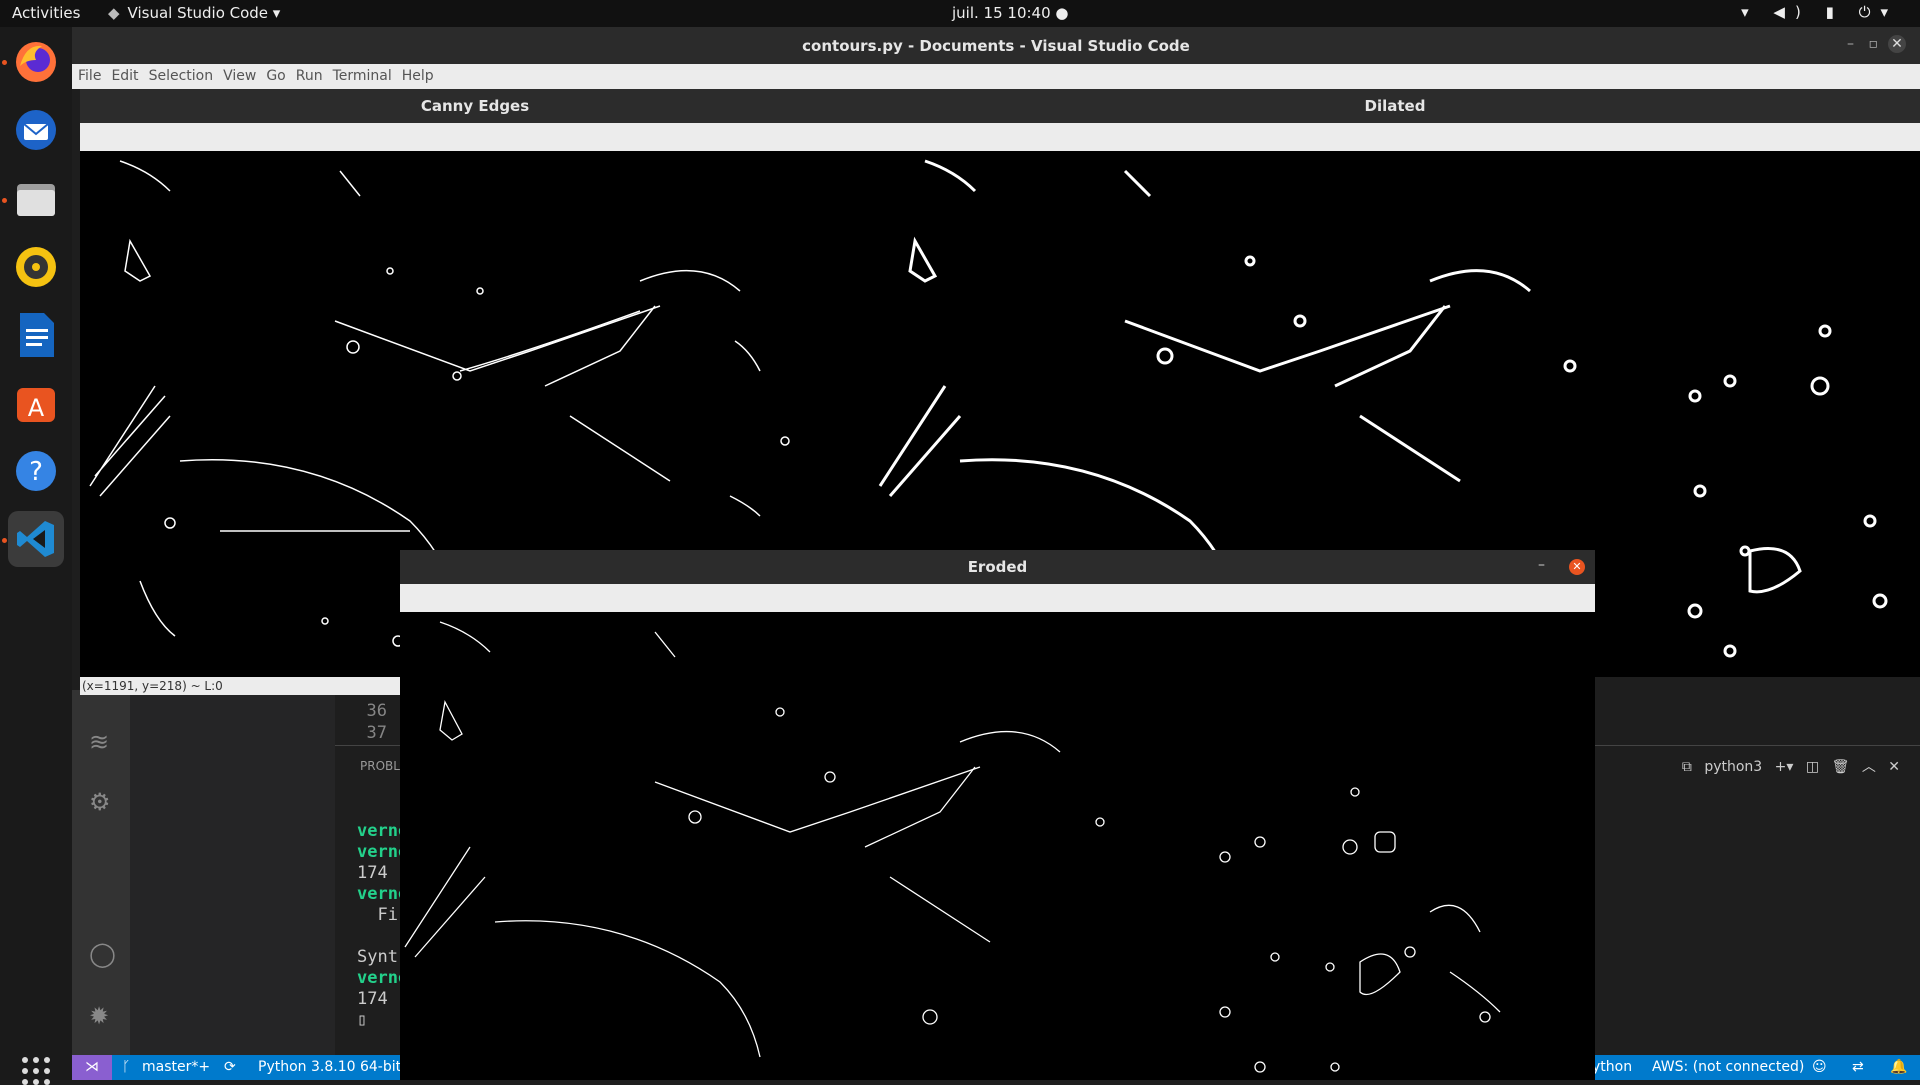  What do you see at coordinates (1812, 767) in the screenshot?
I see `split-terminal-icon: ◫` at bounding box center [1812, 767].